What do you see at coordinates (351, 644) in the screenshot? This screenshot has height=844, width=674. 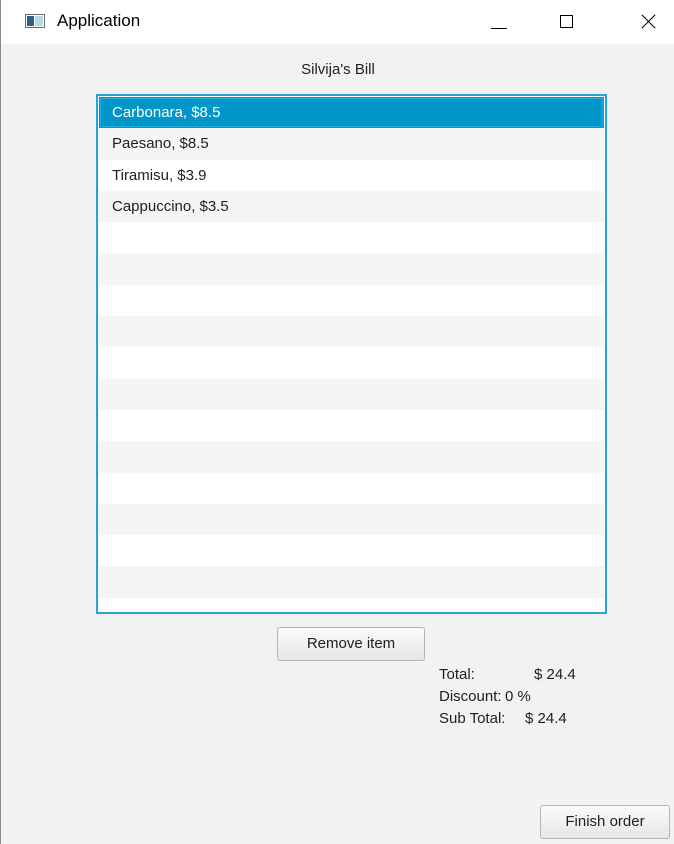 I see `remove-item-button: Remove item` at bounding box center [351, 644].